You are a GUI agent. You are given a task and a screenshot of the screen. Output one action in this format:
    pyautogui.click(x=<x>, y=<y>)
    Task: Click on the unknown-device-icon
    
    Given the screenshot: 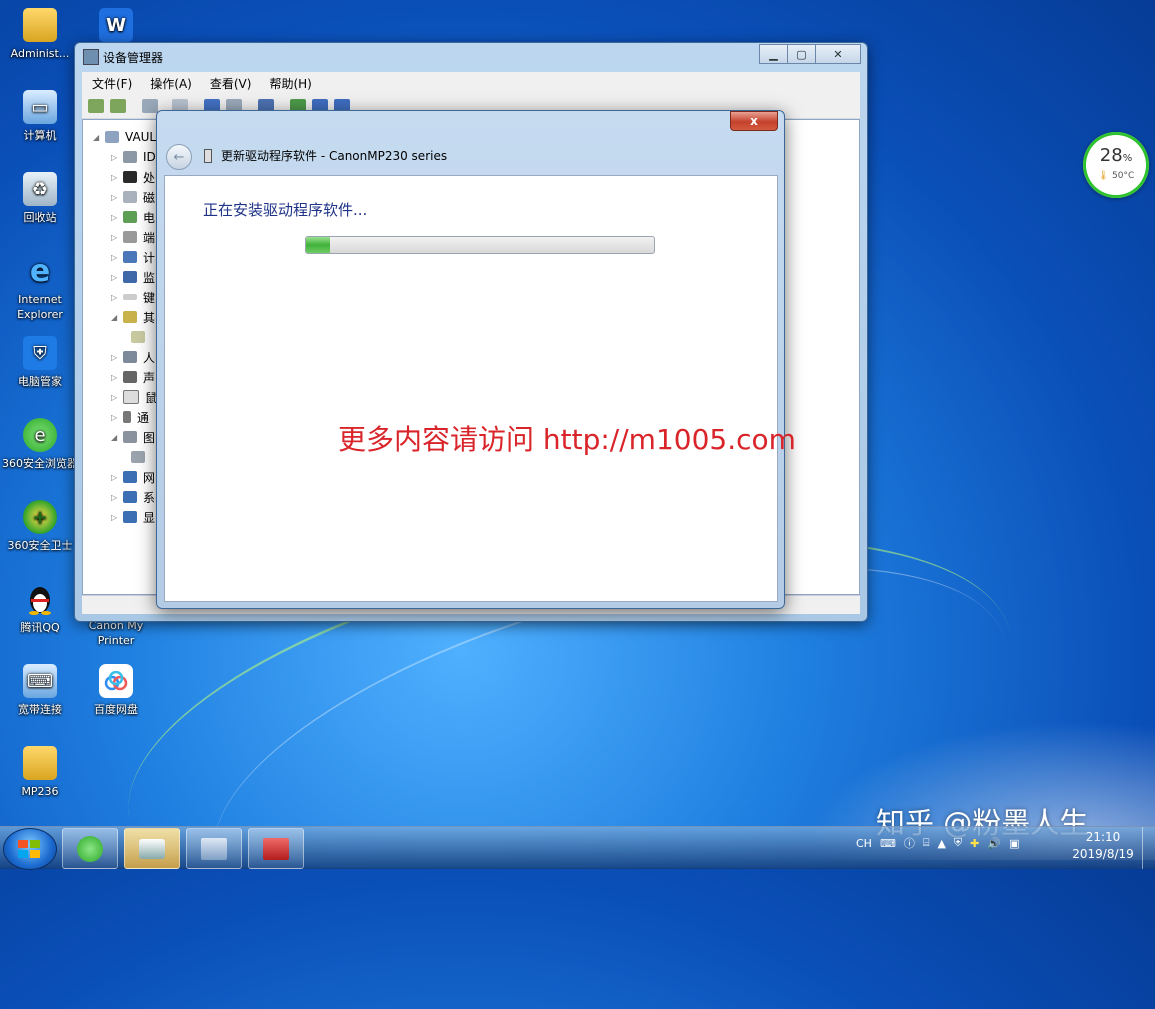 What is the action you would take?
    pyautogui.click(x=138, y=337)
    